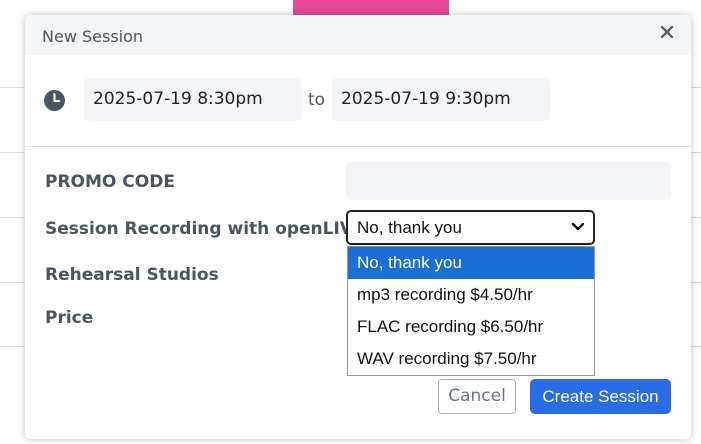 This screenshot has height=444, width=701. Describe the element at coordinates (358, 146) in the screenshot. I see `section-divider` at that location.